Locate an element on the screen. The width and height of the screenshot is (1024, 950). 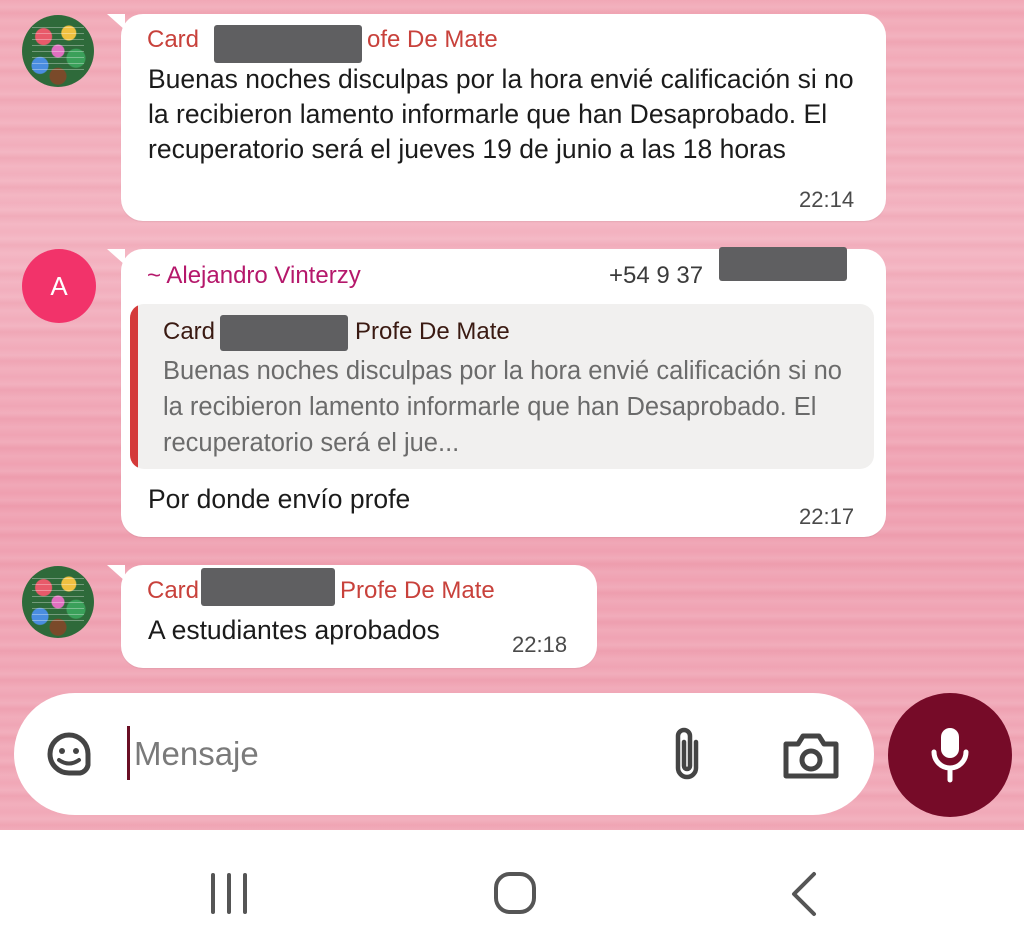
system-navigation-bar is located at coordinates (512, 890).